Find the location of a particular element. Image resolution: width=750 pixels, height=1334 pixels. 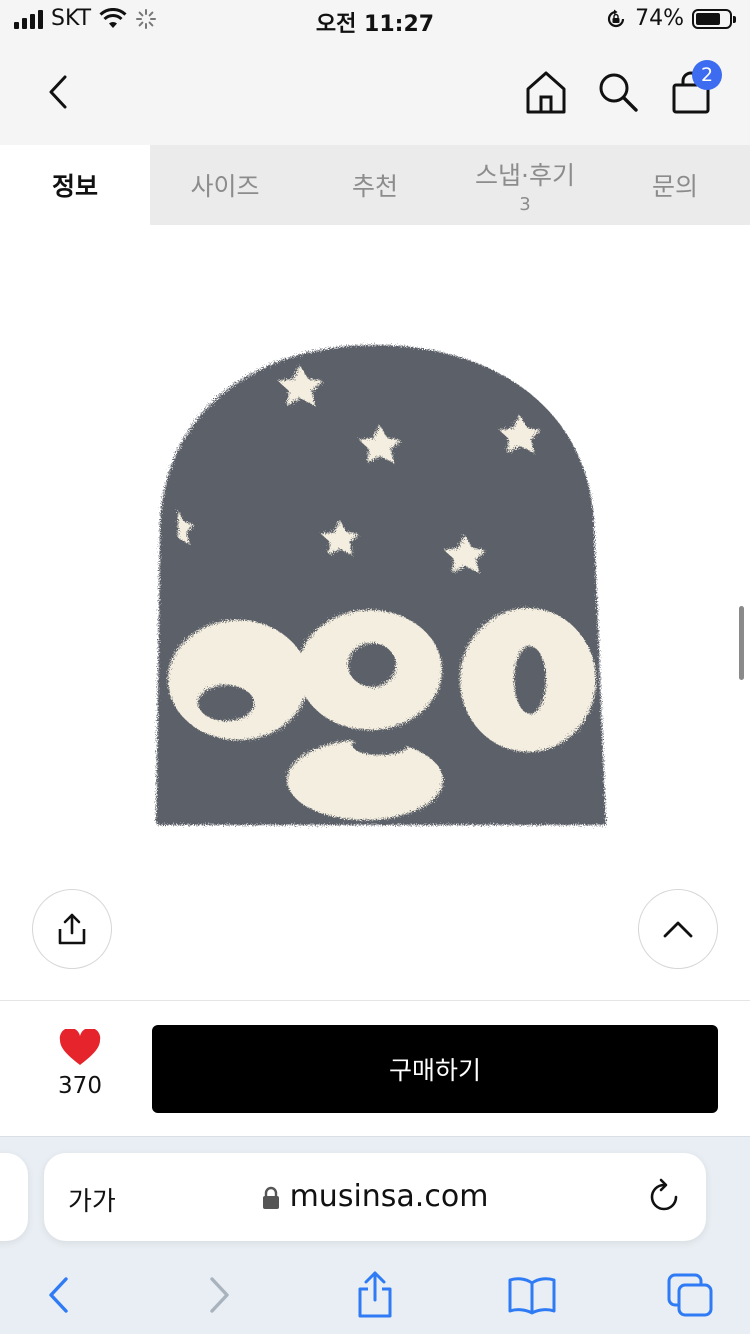

like-button: 370 is located at coordinates (80, 1064).